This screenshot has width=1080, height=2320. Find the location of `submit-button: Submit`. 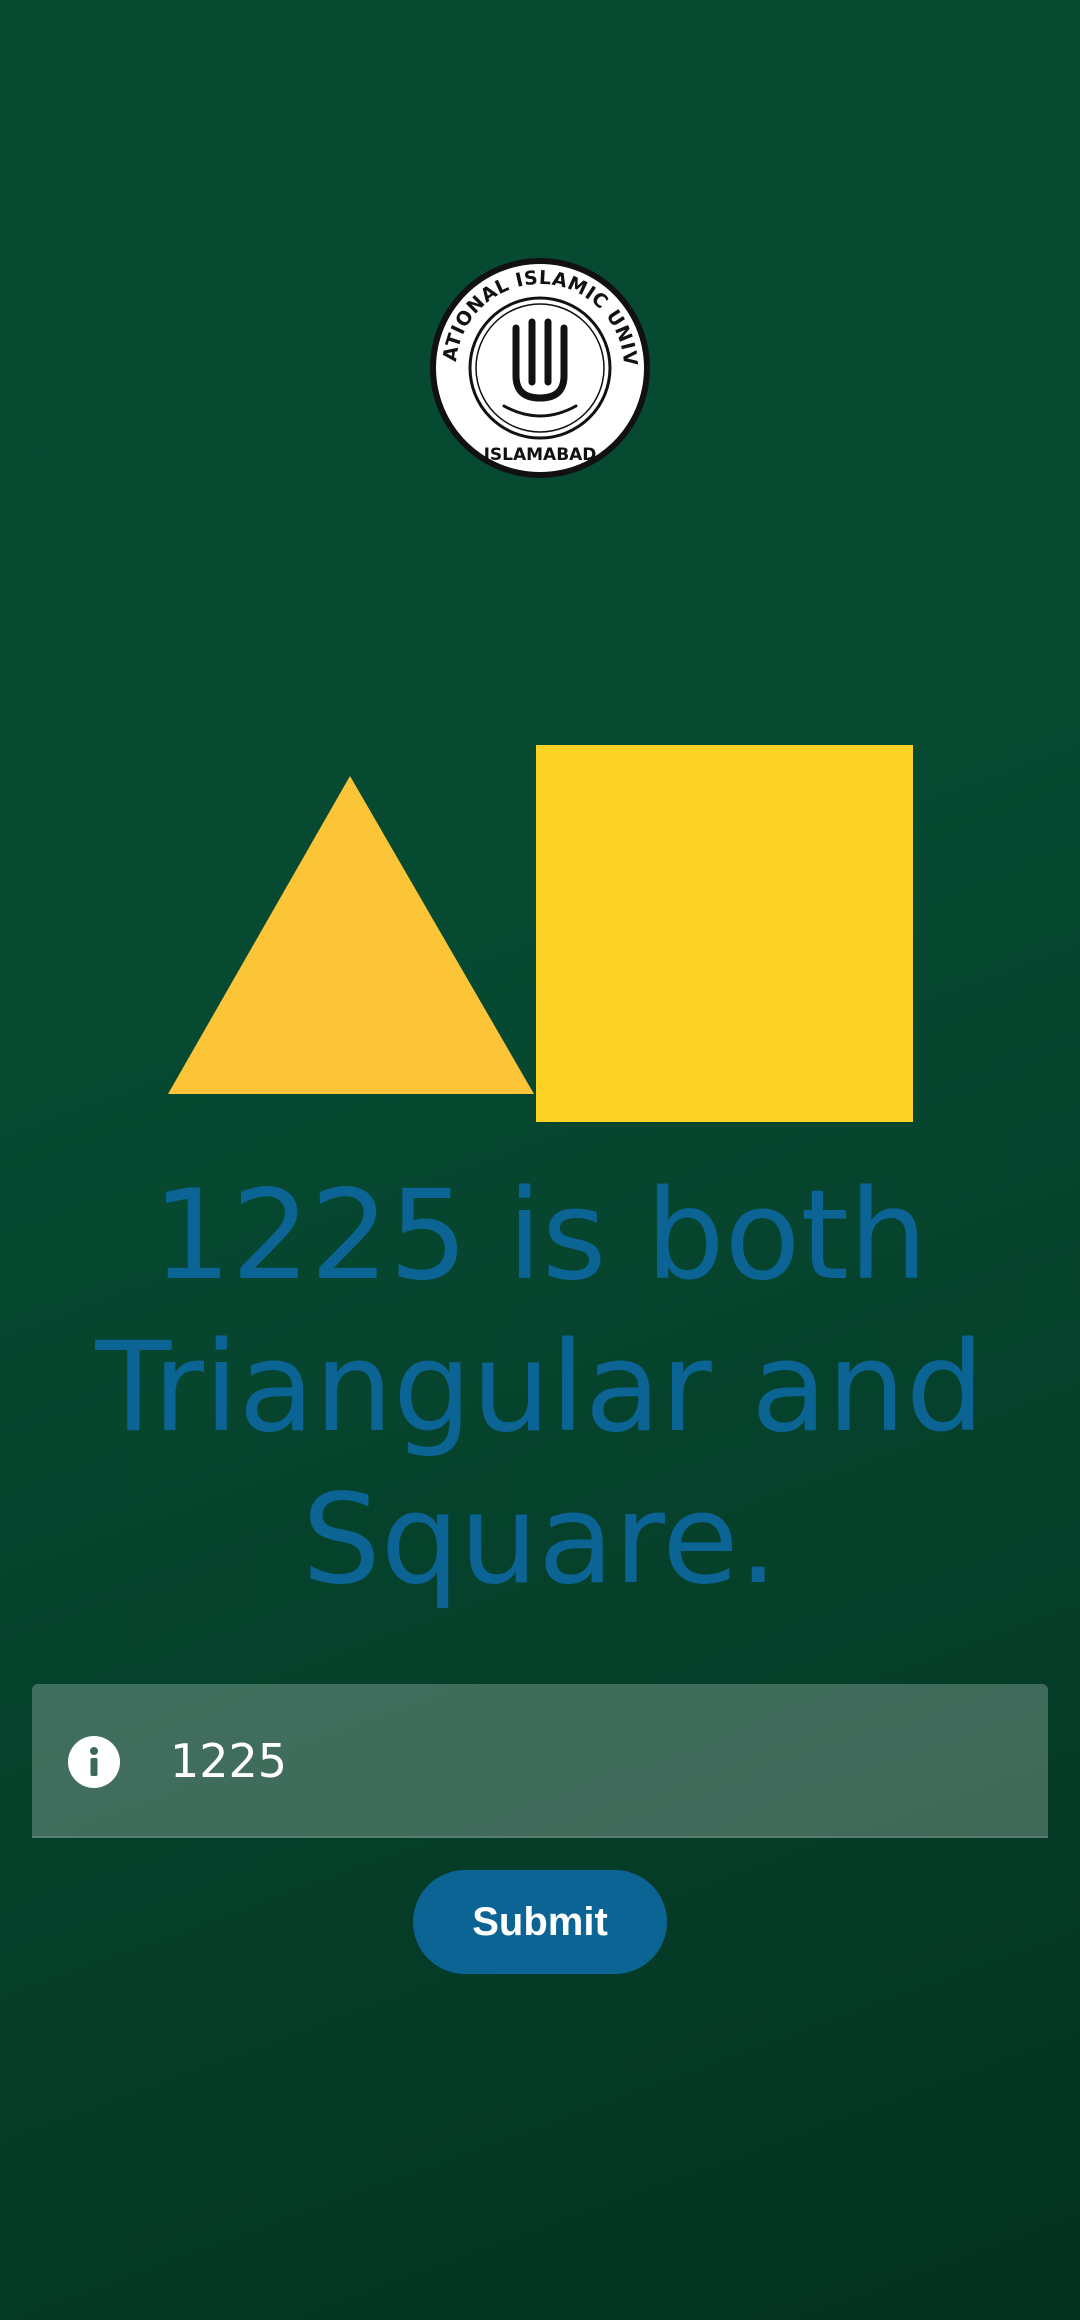

submit-button: Submit is located at coordinates (540, 1922).